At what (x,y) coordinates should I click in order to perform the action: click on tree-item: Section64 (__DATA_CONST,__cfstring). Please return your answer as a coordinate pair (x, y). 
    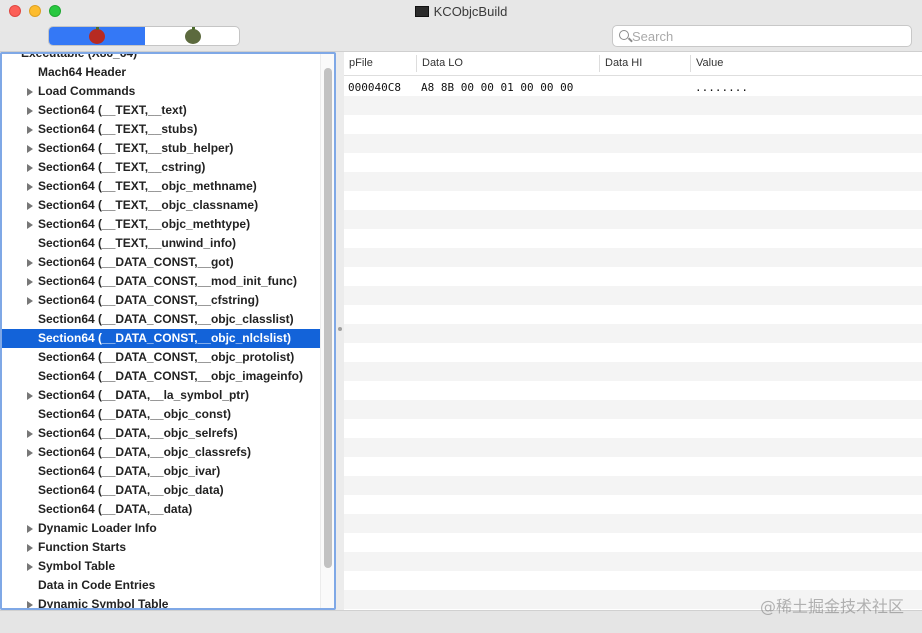
    Looking at the image, I should click on (161, 300).